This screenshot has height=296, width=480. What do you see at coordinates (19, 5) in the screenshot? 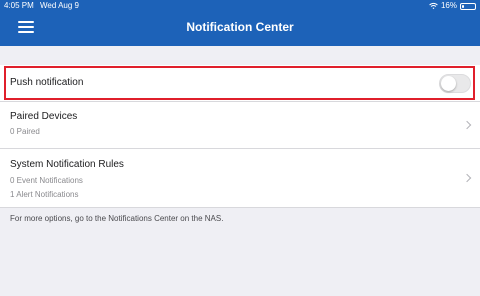
I see `status-time: 4:05 PM` at bounding box center [19, 5].